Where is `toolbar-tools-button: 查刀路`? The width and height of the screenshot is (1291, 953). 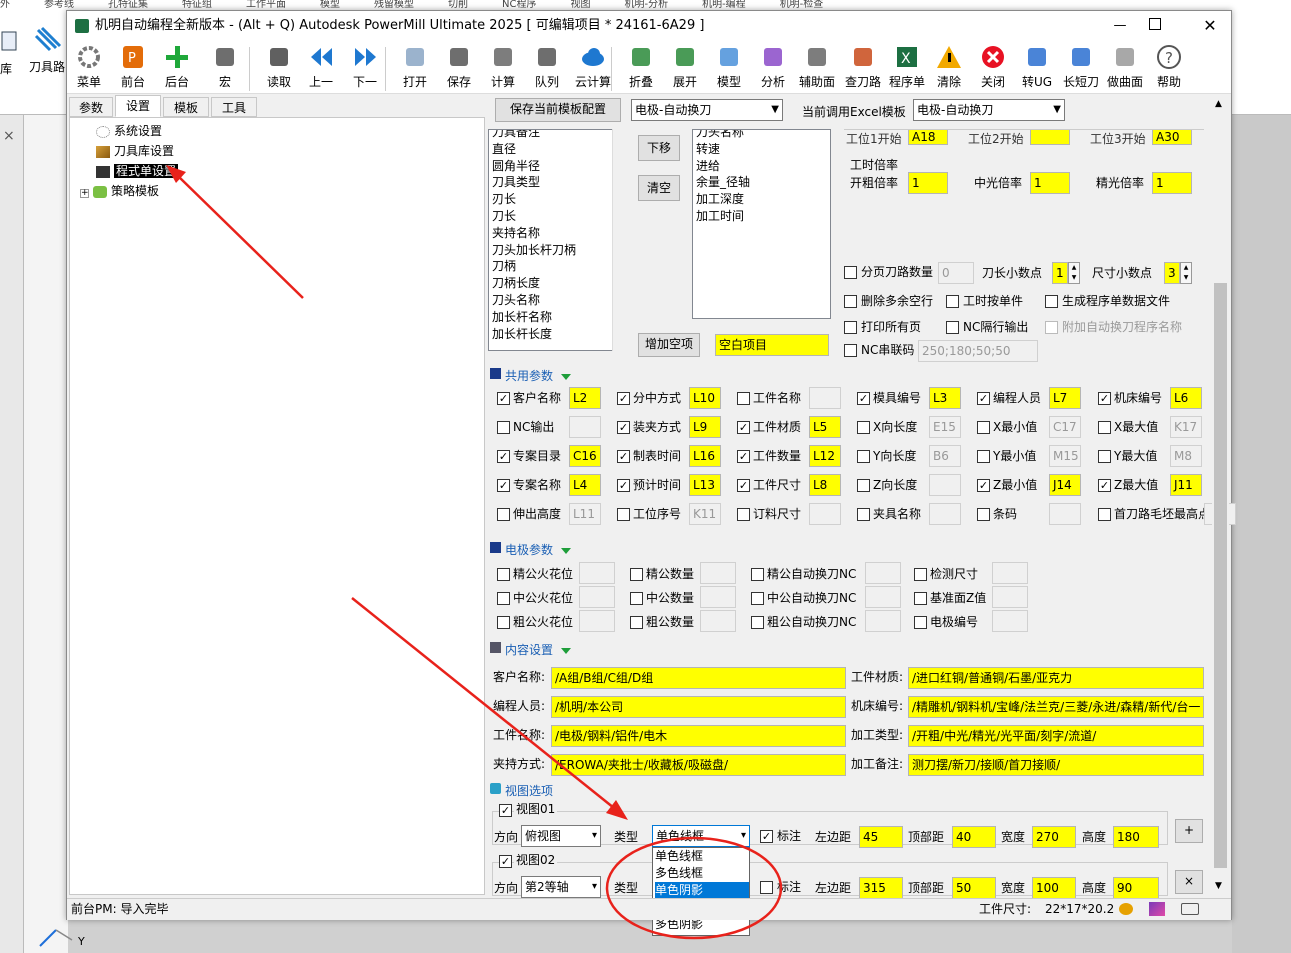
toolbar-tools-button: 查刀路 is located at coordinates (863, 66).